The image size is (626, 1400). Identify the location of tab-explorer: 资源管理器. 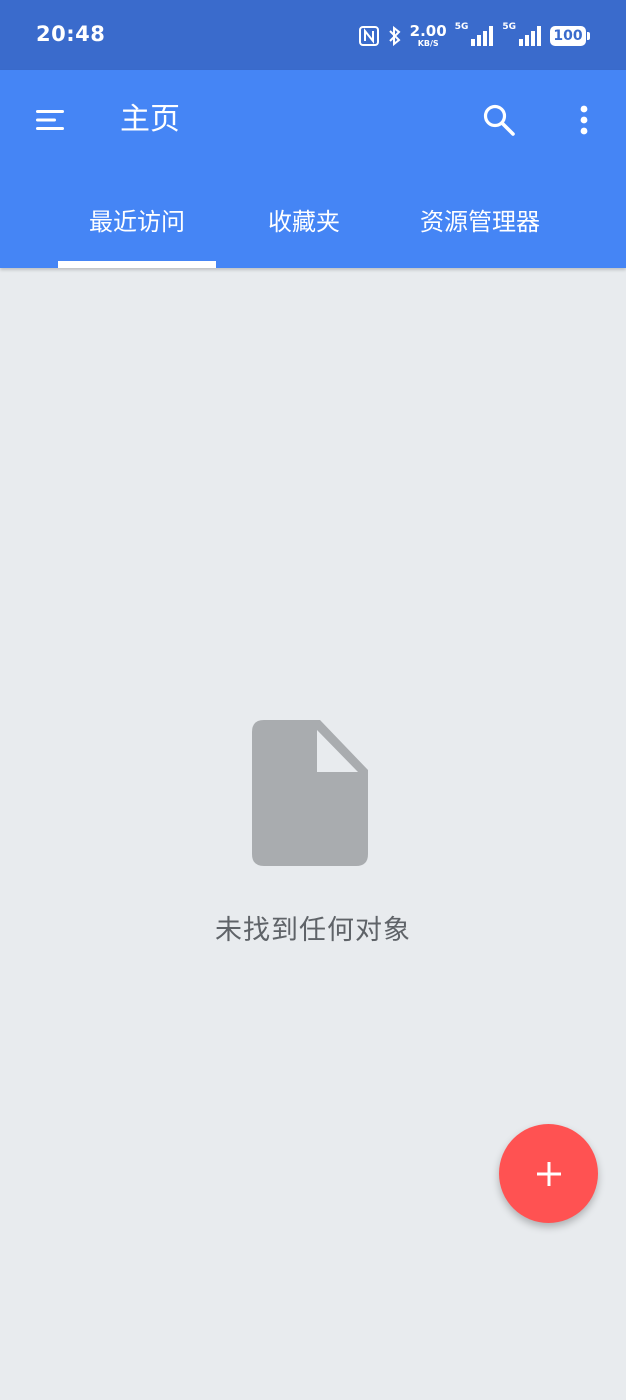
(480, 228).